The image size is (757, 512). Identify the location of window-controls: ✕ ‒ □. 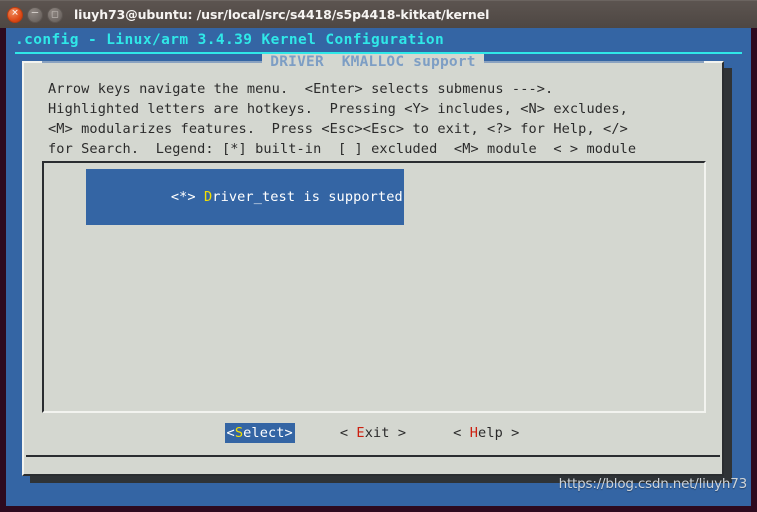
(35, 13).